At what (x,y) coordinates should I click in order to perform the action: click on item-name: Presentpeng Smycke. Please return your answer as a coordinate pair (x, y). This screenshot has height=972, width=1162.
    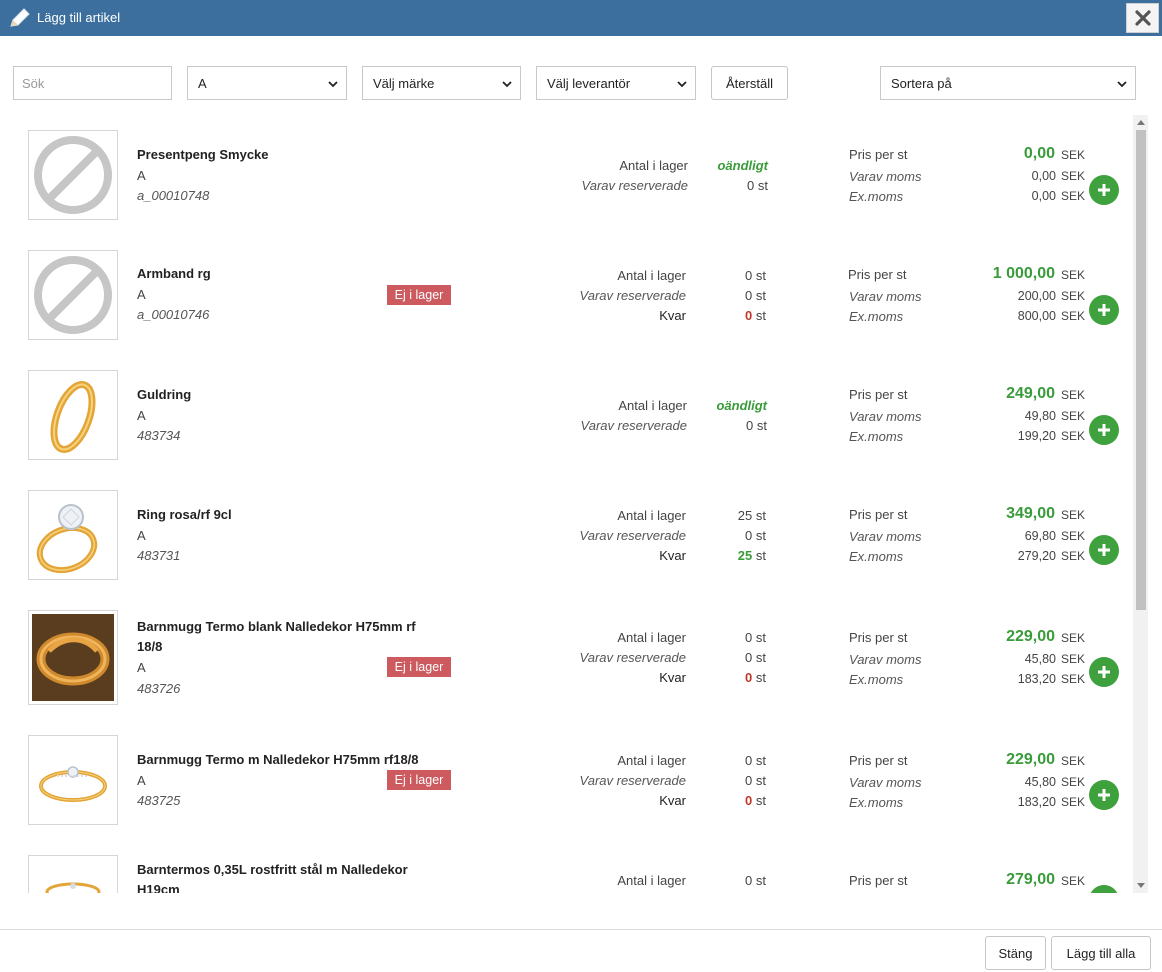
    Looking at the image, I should click on (203, 154).